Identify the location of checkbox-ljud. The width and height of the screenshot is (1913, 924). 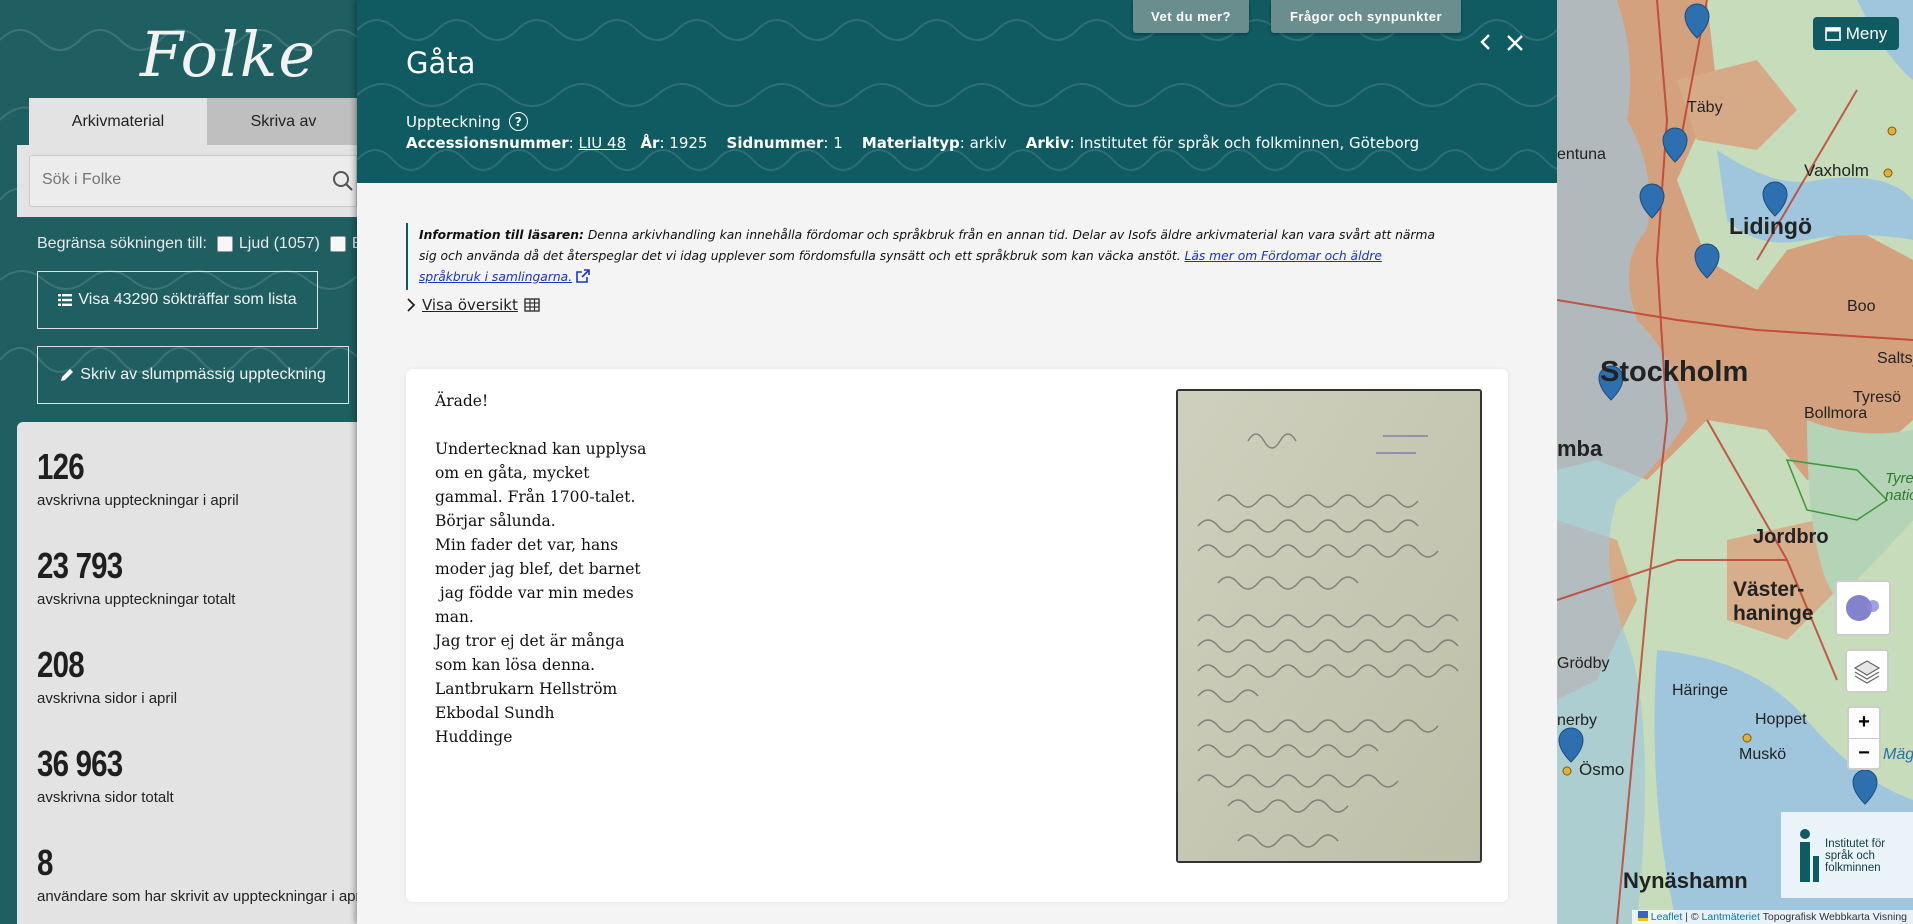
(224, 244).